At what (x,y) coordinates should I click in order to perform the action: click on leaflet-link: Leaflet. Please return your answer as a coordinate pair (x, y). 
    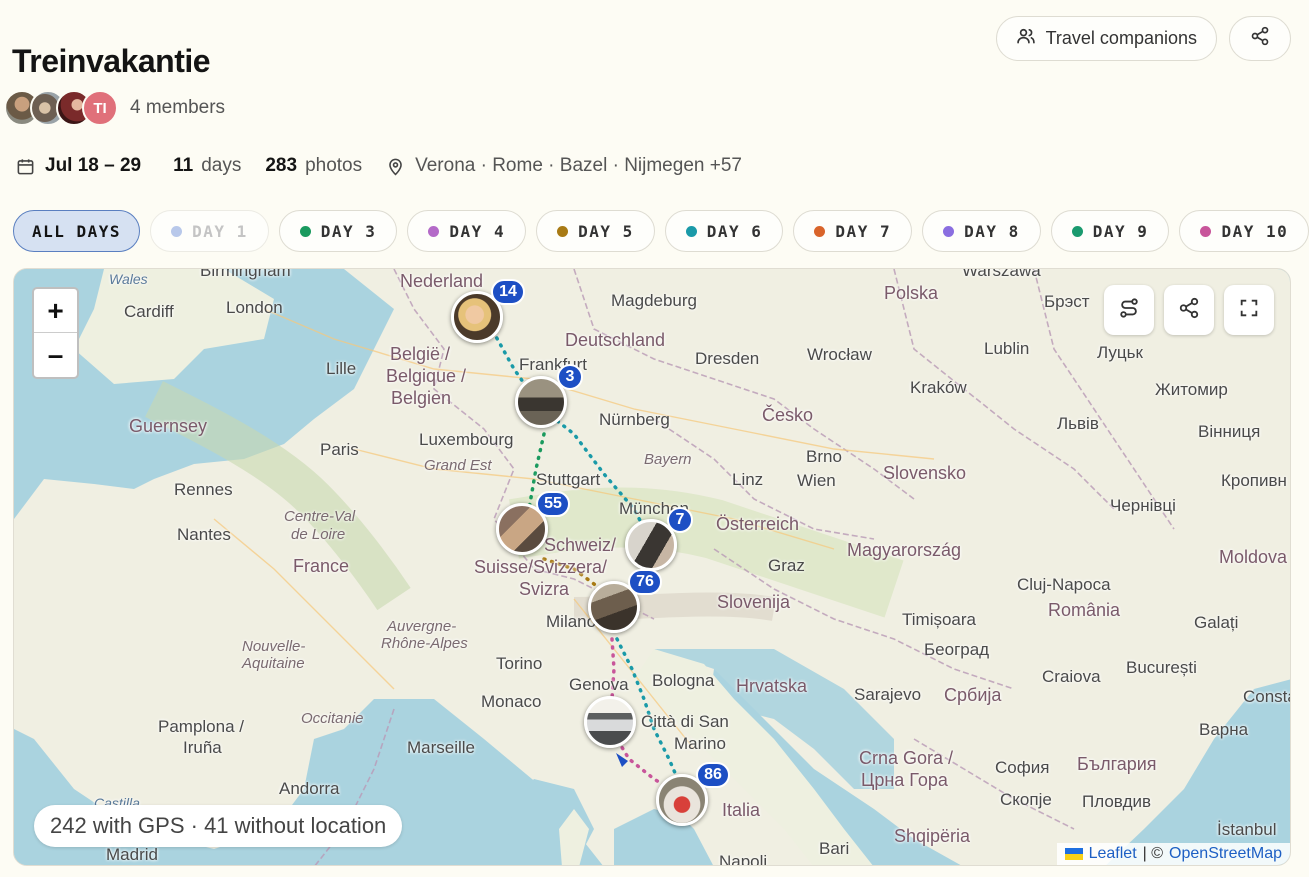
    Looking at the image, I should click on (1113, 854).